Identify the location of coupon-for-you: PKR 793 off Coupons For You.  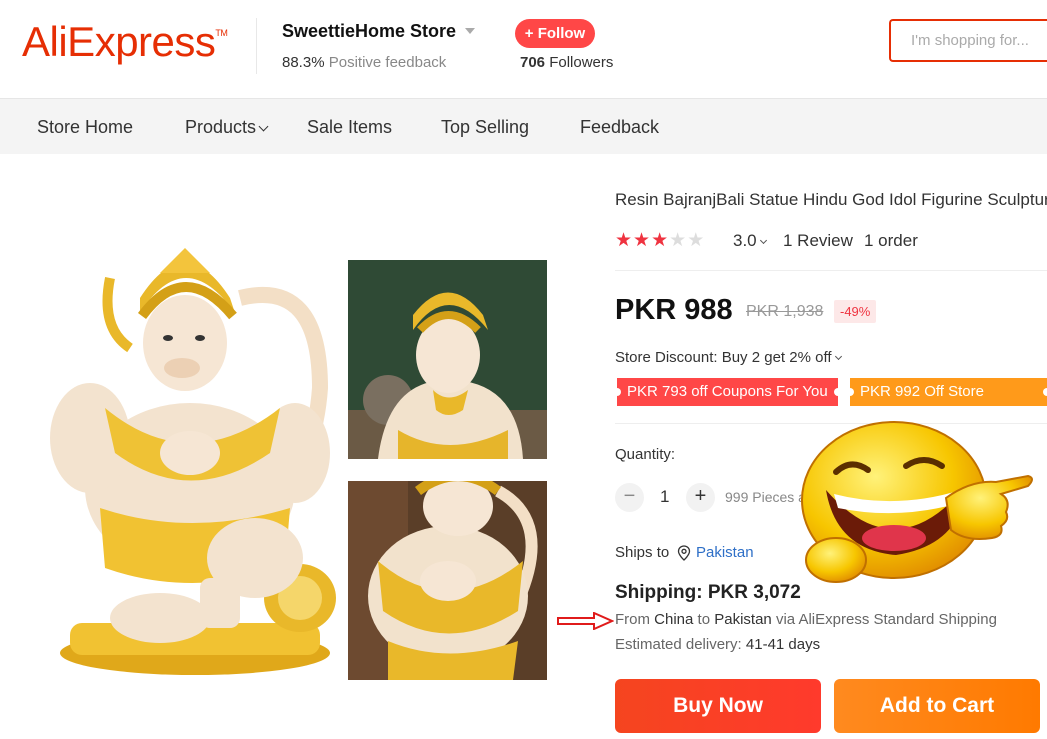
(727, 392).